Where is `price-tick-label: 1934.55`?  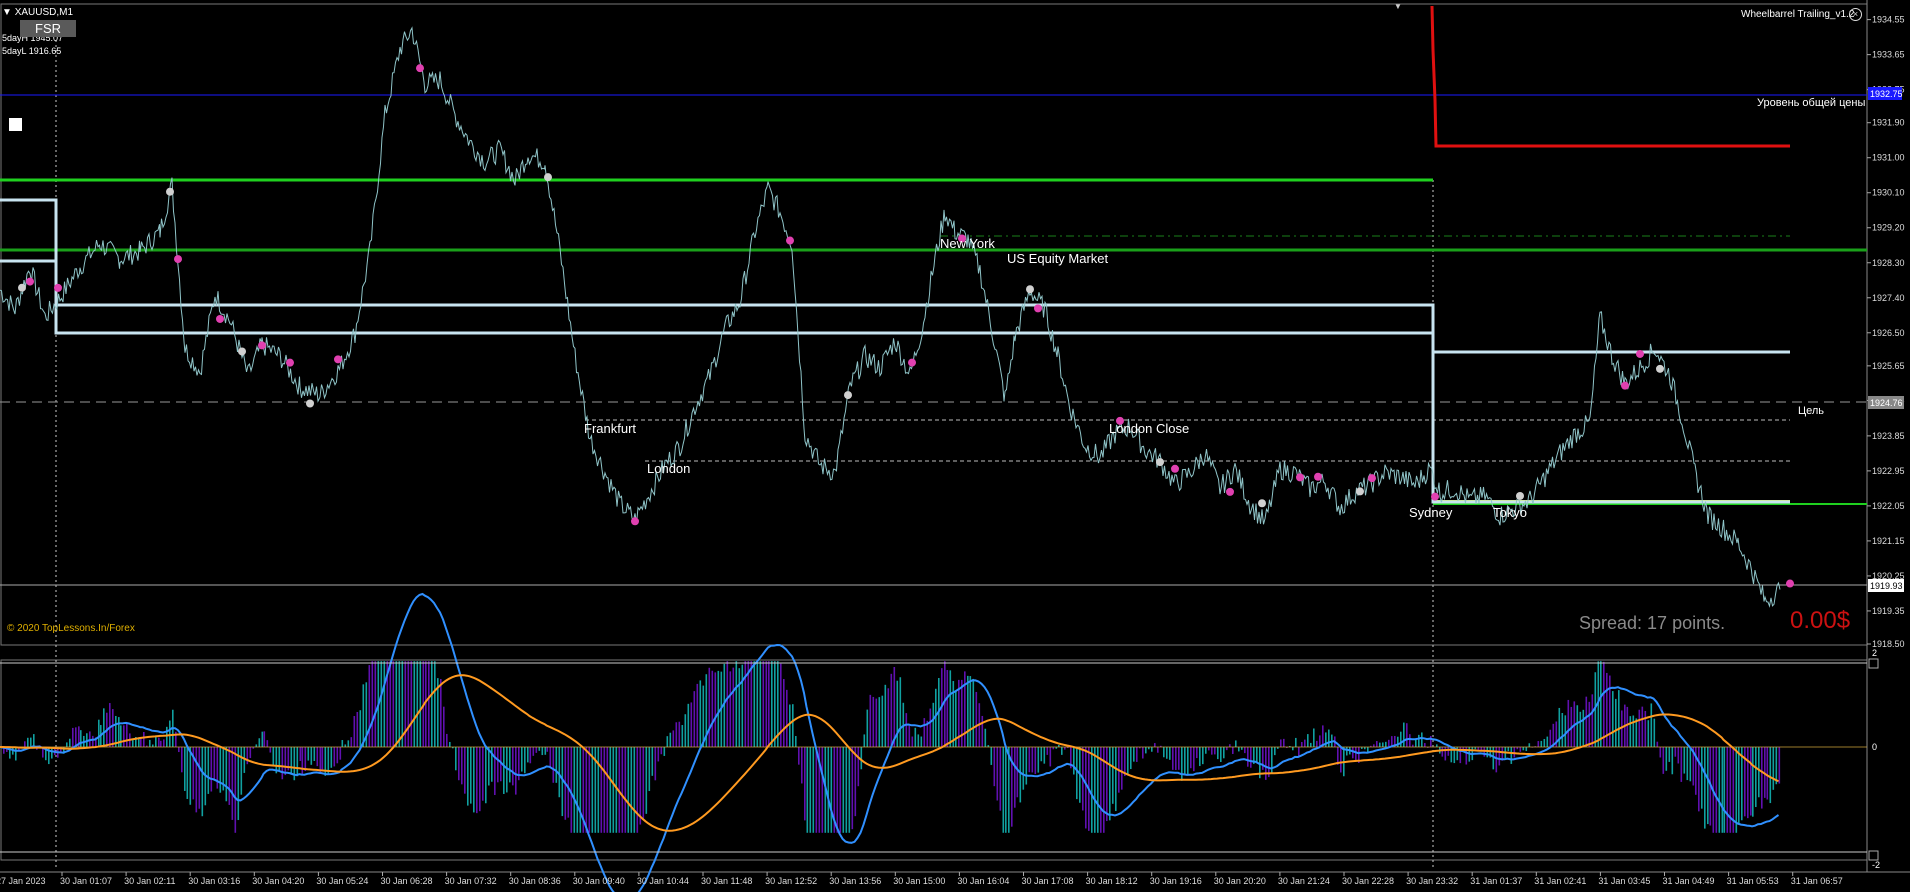
price-tick-label: 1934.55 is located at coordinates (1888, 20).